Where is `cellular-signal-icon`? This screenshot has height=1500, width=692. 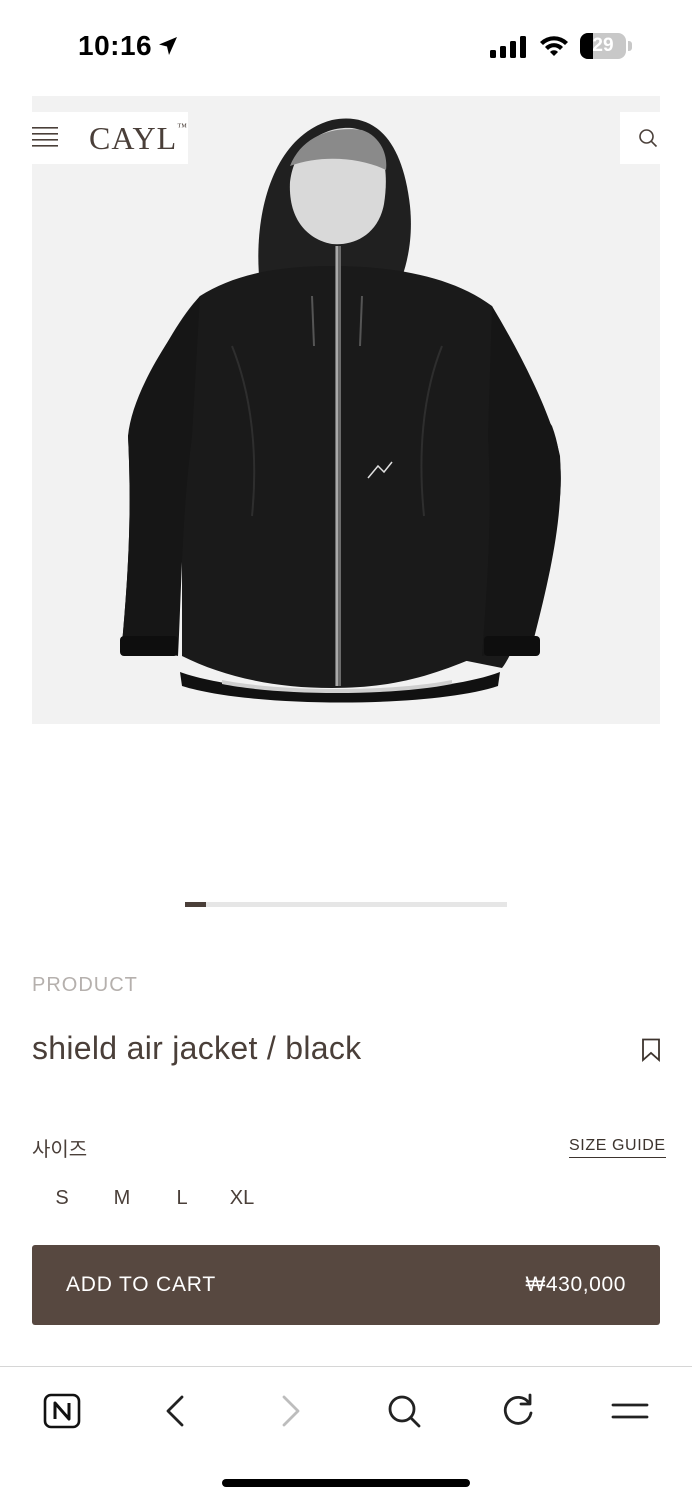 cellular-signal-icon is located at coordinates (508, 47).